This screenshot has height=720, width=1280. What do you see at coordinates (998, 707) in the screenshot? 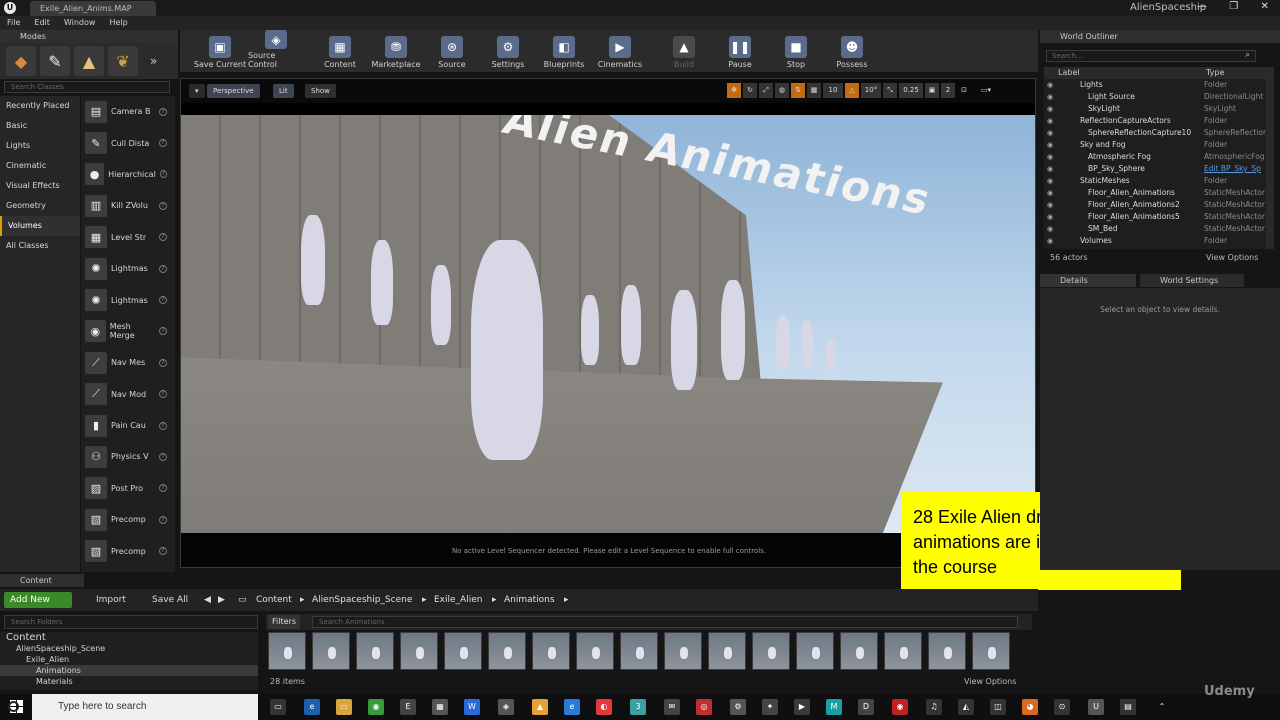
I see `app-icon: ◫` at bounding box center [998, 707].